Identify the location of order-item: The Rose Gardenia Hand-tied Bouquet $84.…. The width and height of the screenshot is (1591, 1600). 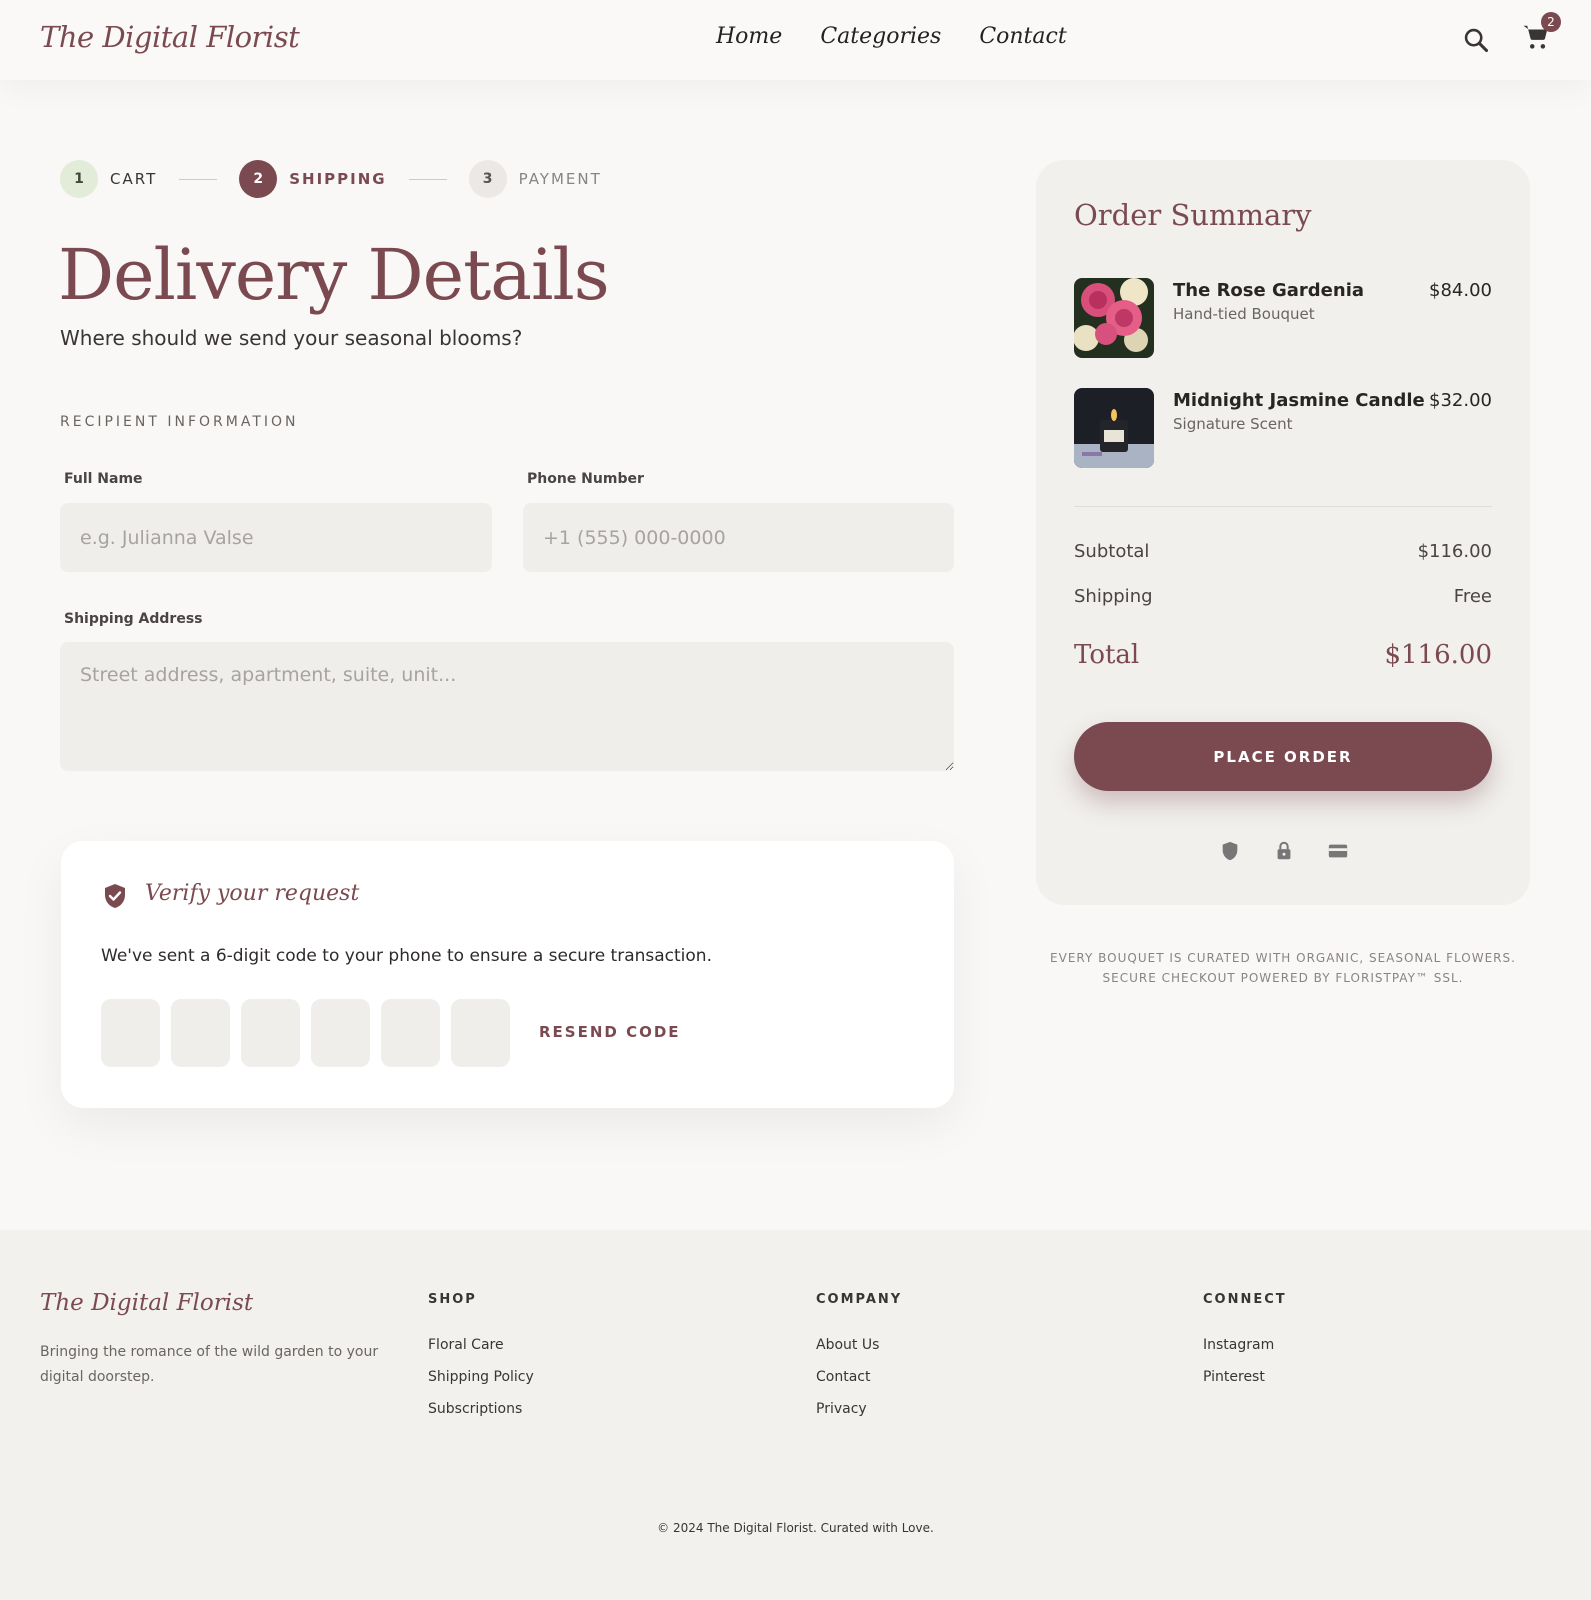
(1283, 318).